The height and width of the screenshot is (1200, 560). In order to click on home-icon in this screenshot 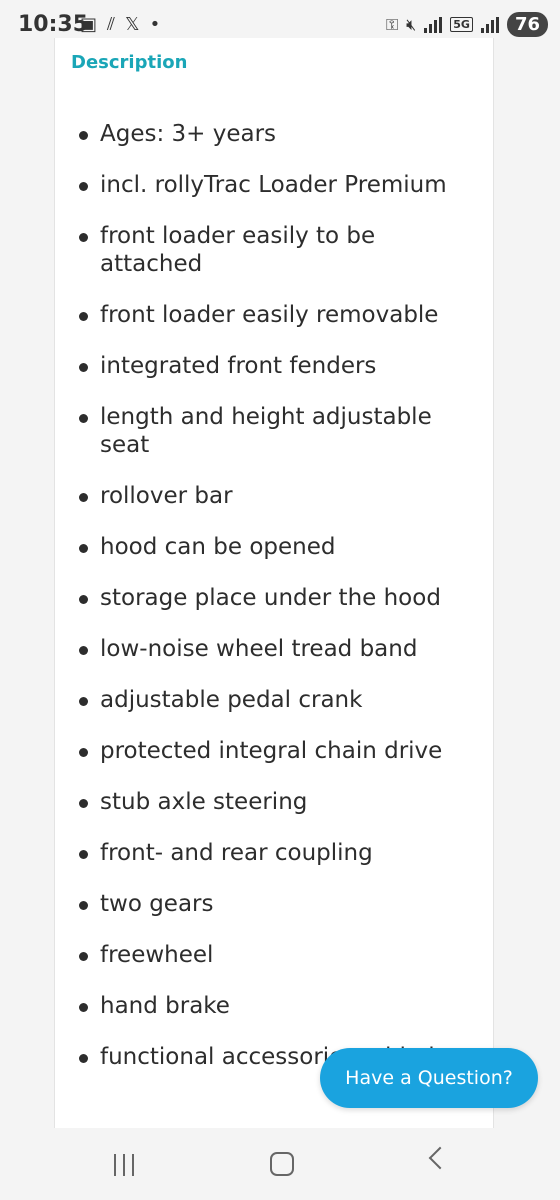, I will do `click(282, 1164)`.